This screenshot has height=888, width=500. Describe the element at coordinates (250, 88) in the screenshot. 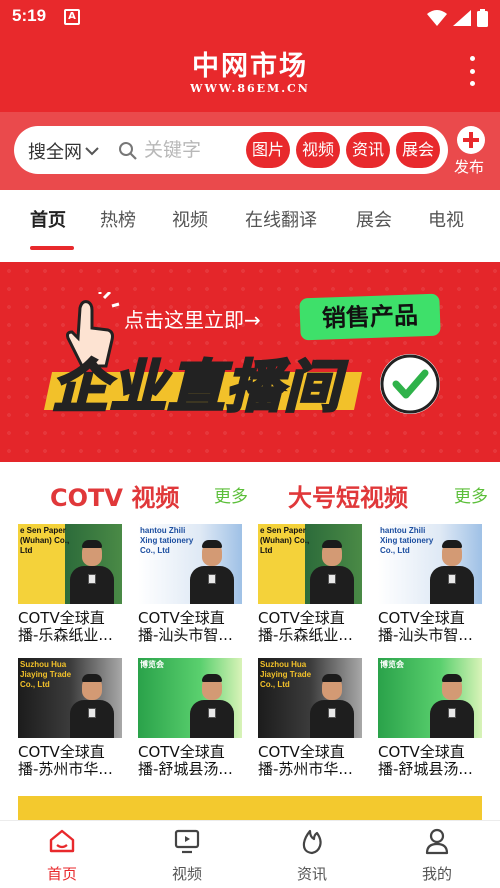

I see `brand-subtitle: WWW.86EM.CN` at that location.